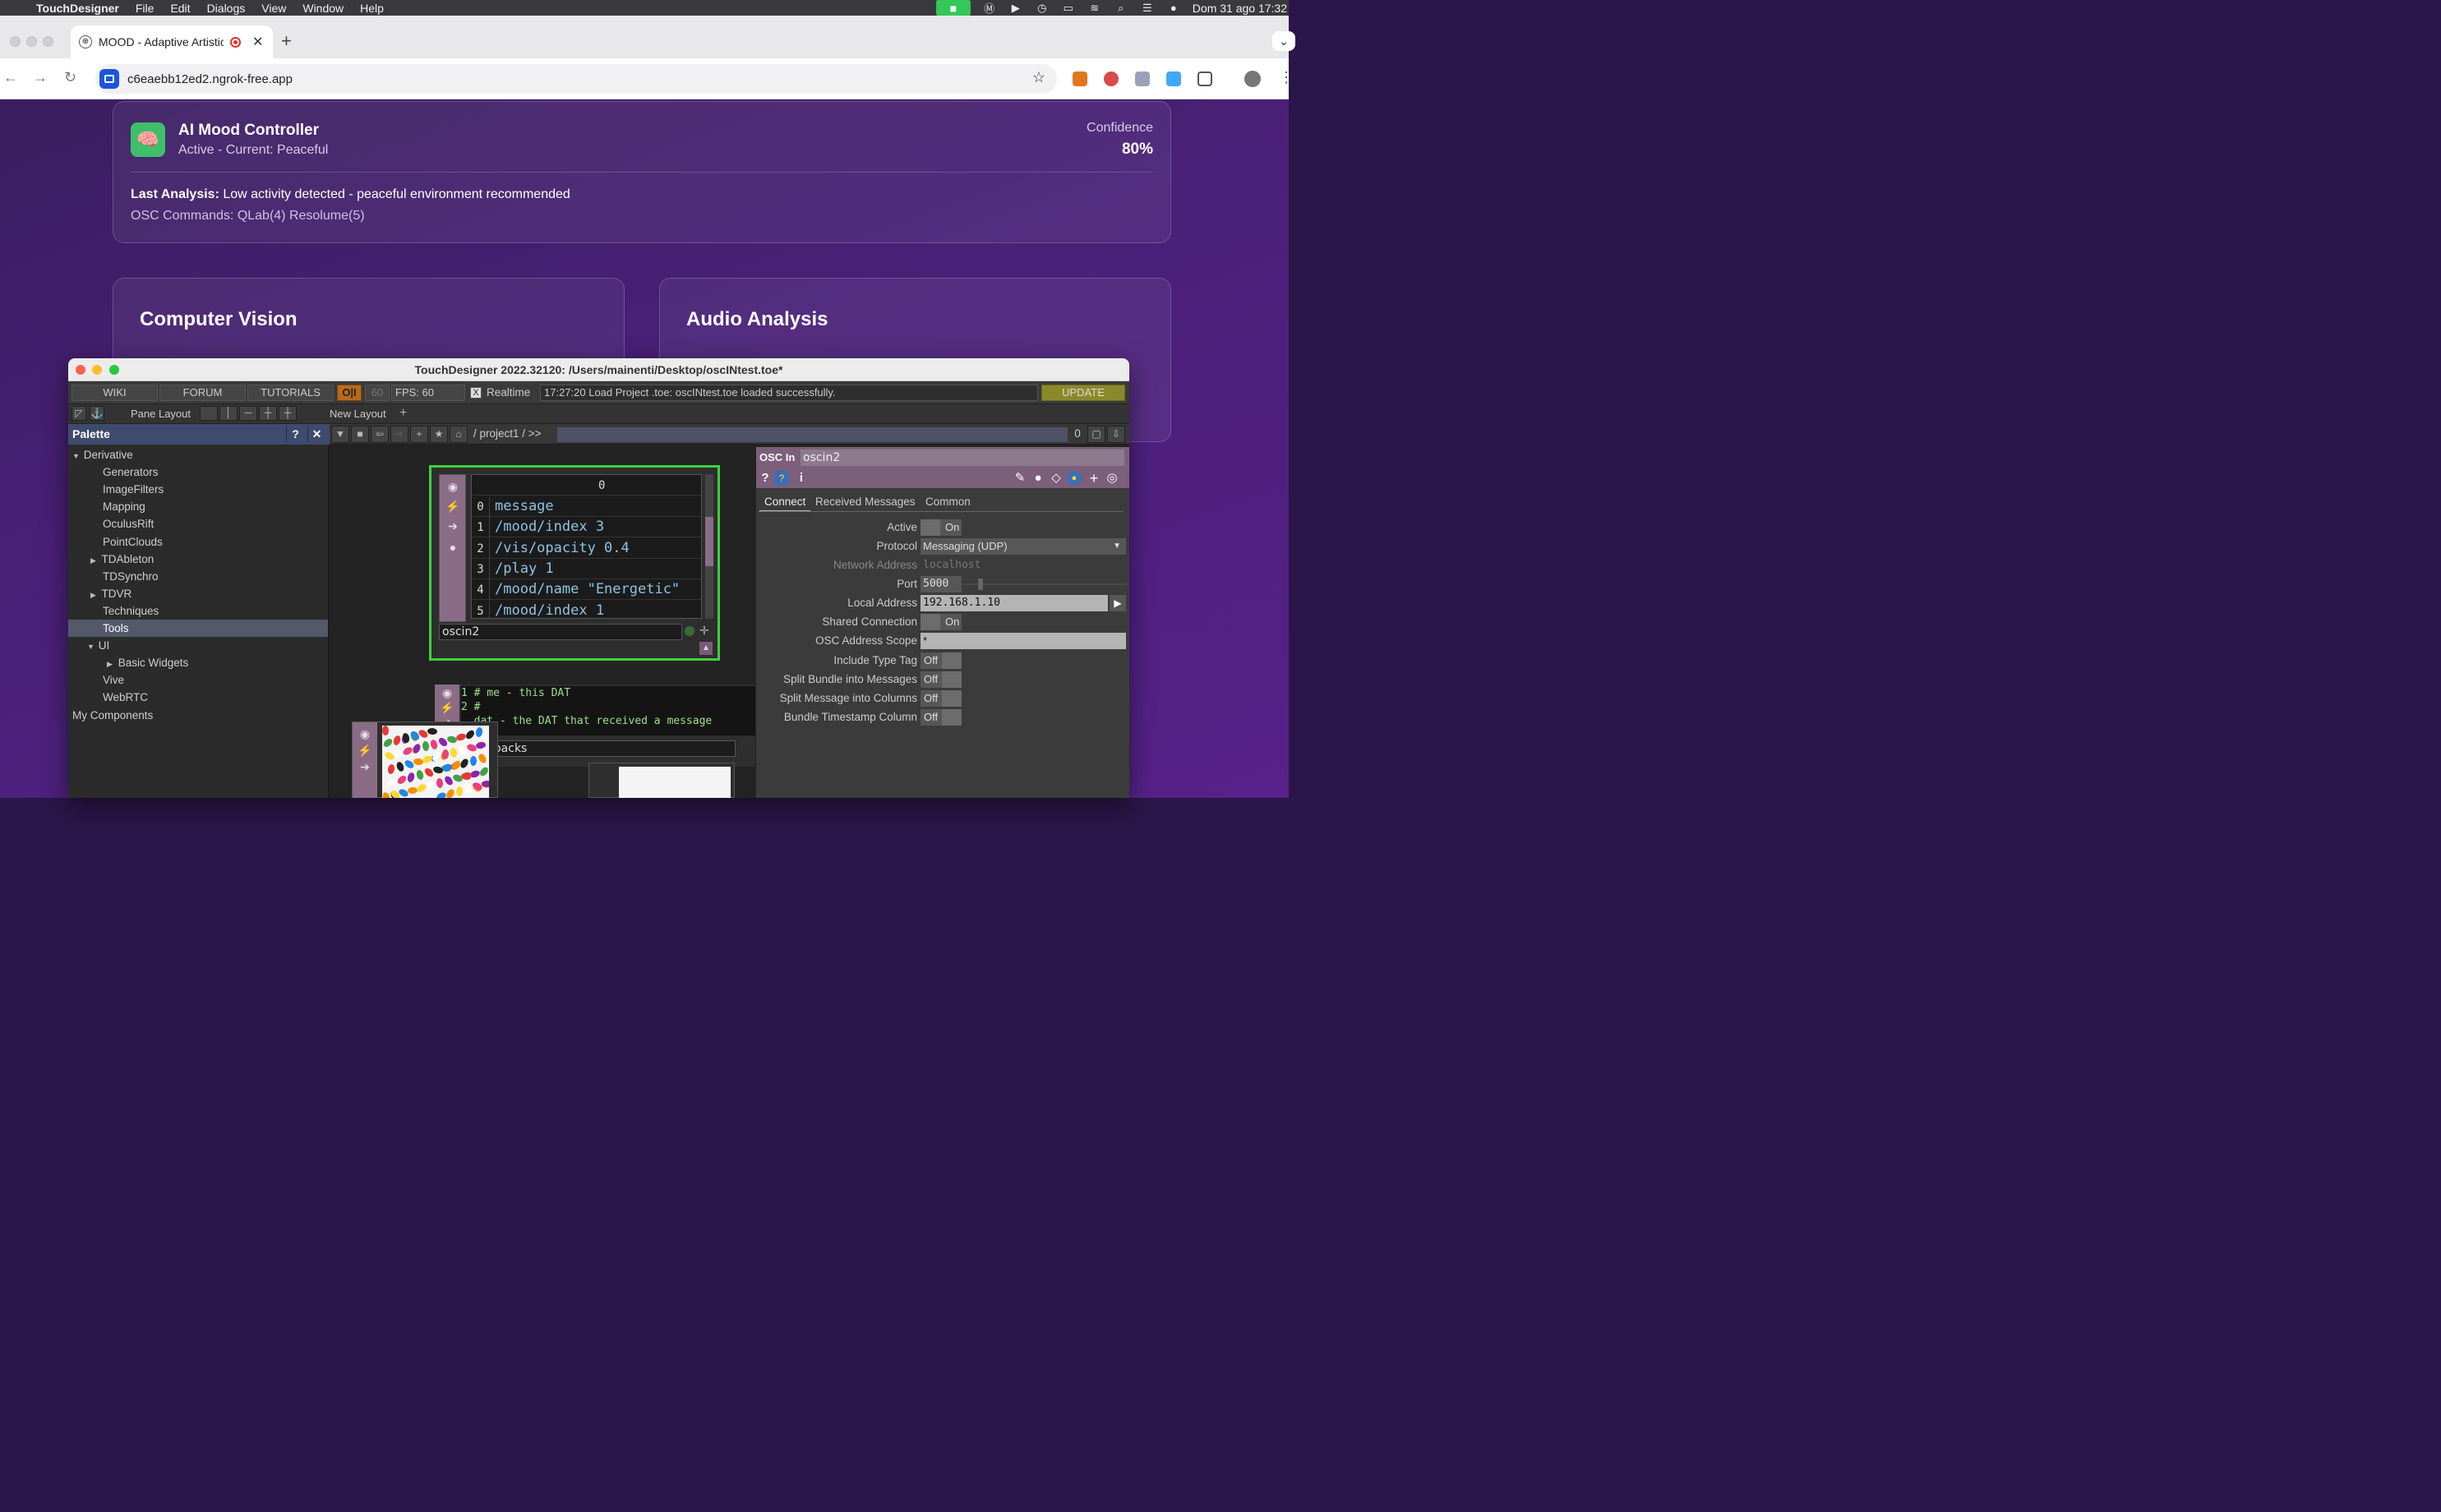 Image resolution: width=2441 pixels, height=1512 pixels. I want to click on td-zoom-button, so click(114, 370).